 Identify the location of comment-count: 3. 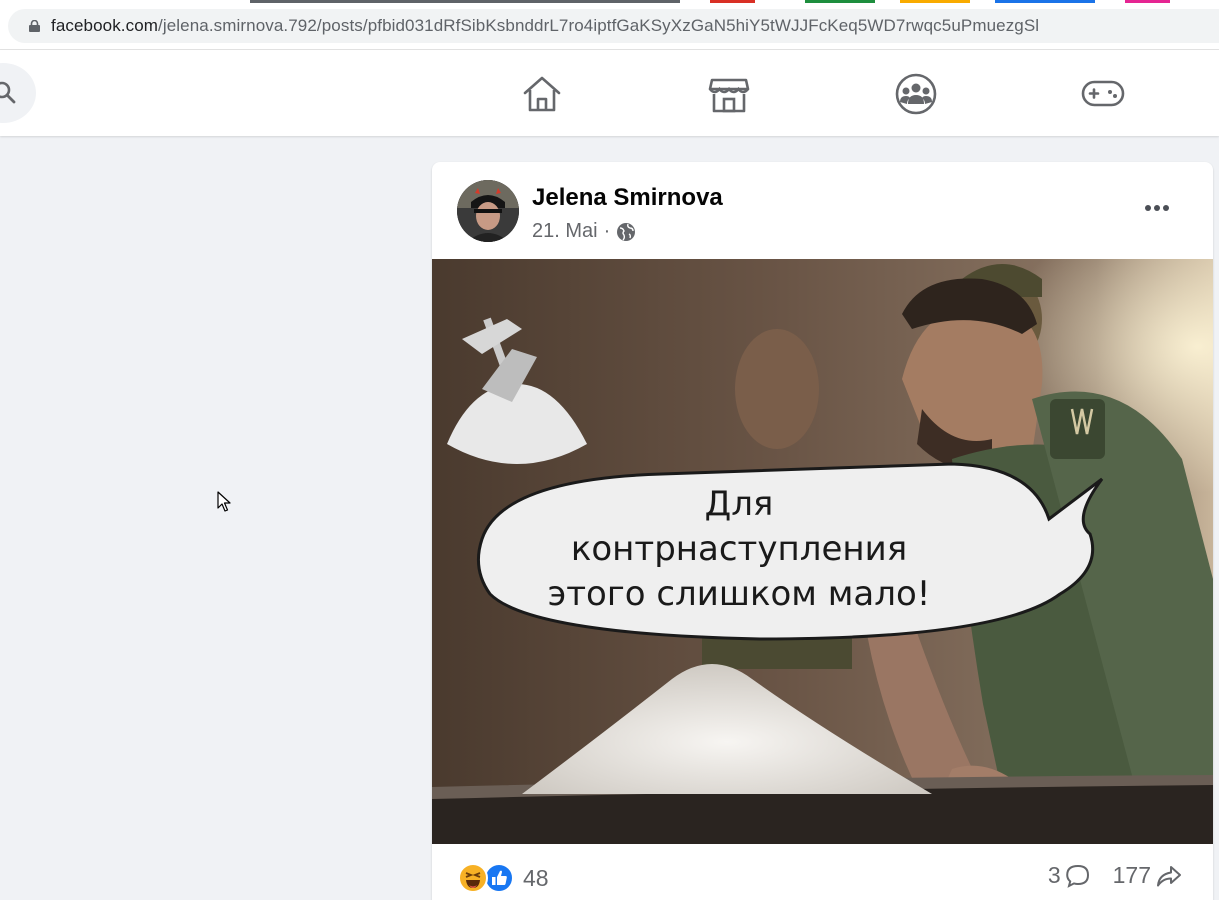
(1054, 875).